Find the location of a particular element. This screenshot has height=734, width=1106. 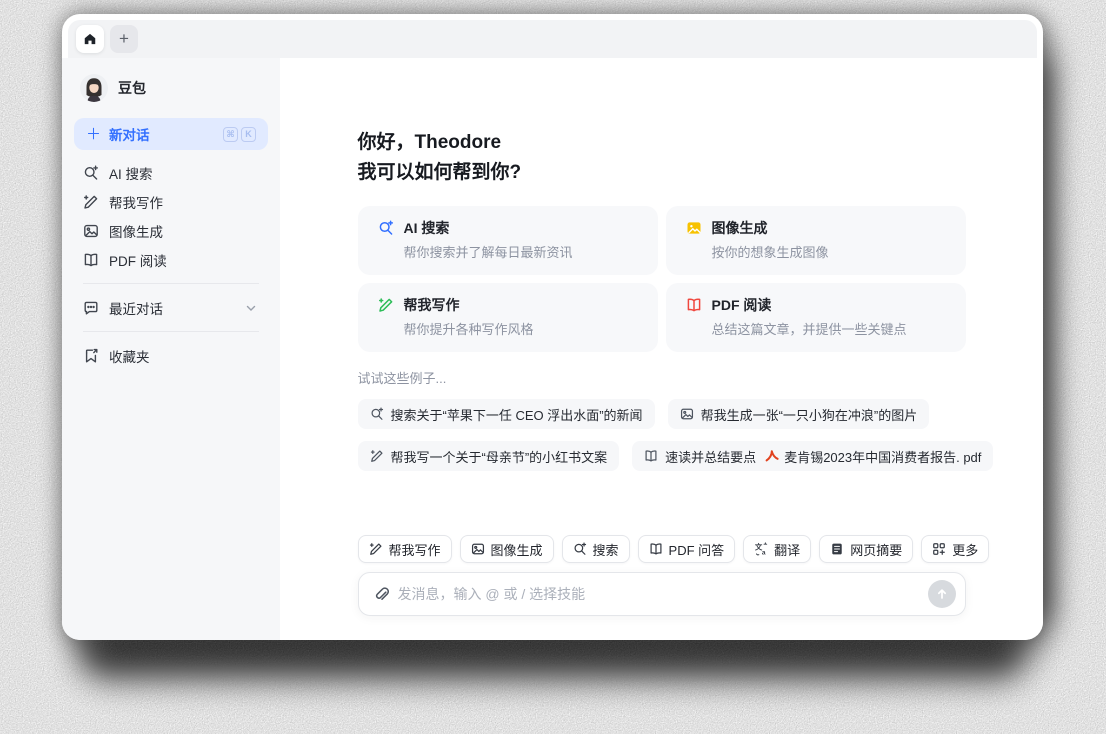

example-chip-summarize-pdf: 速读并总结要点 麦肯锡2023年中国消费者报告. pdf is located at coordinates (813, 456).